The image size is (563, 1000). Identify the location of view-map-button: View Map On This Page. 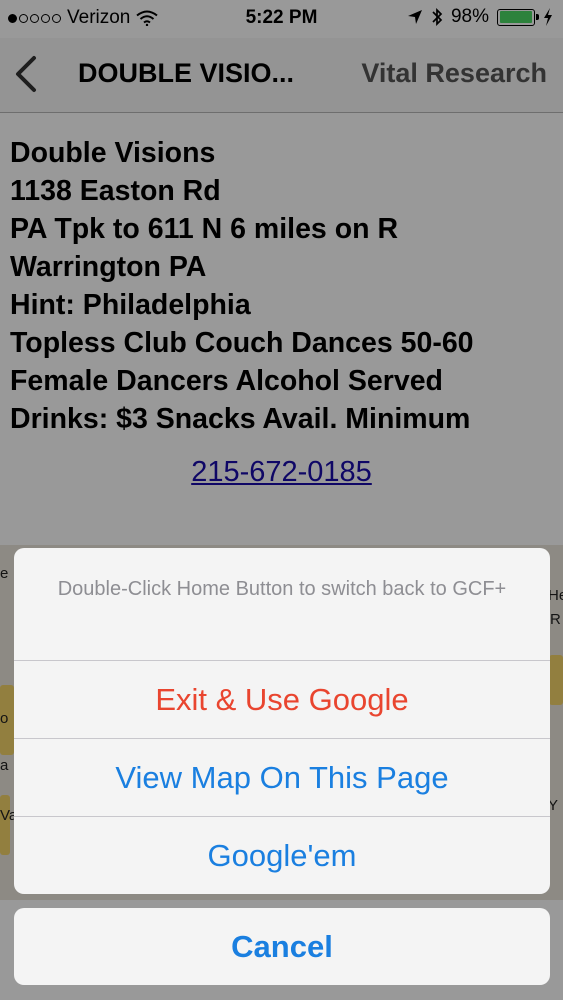
(282, 778).